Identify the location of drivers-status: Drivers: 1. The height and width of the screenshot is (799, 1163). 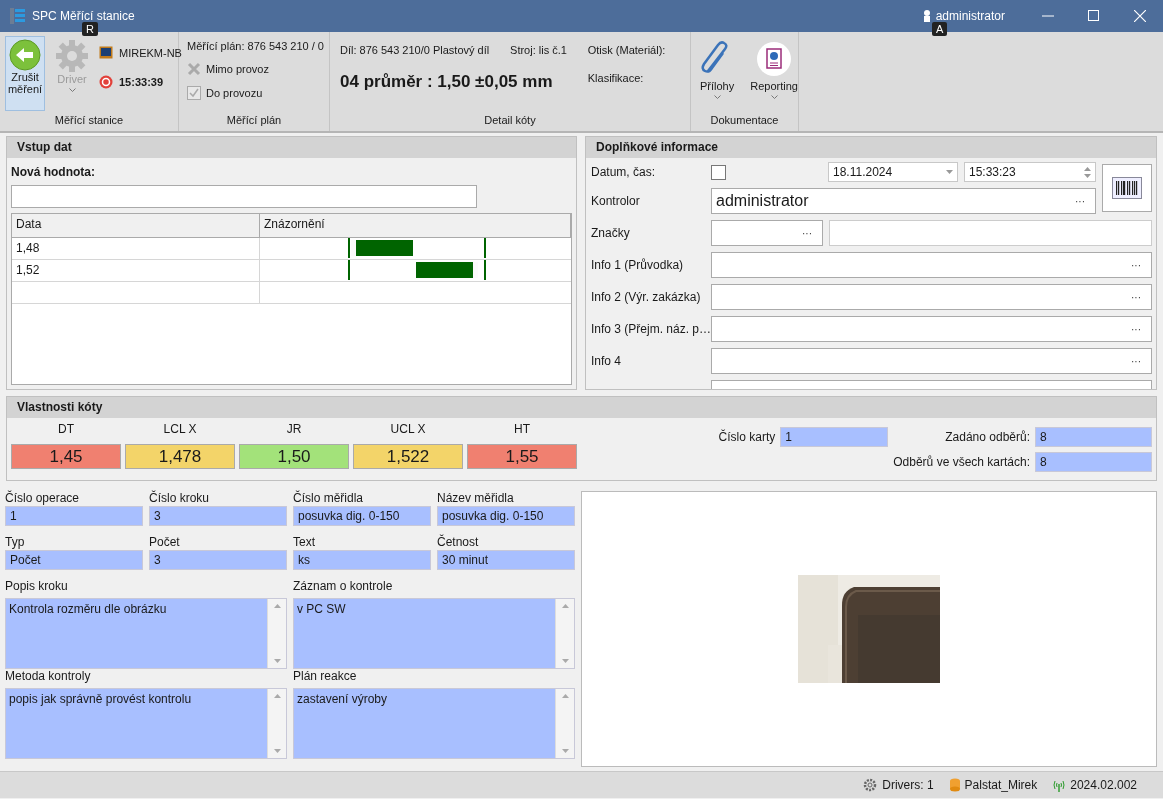
(908, 785).